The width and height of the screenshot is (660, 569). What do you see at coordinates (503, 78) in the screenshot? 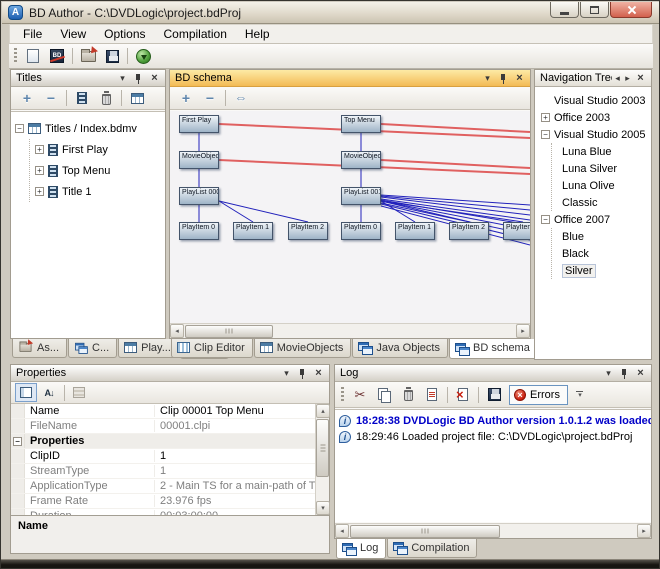
I see `schema-pin-button` at bounding box center [503, 78].